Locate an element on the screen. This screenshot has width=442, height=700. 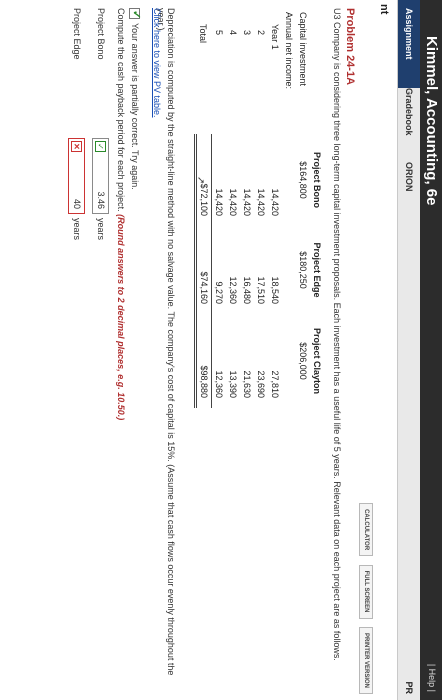
tool-buttons: CALCULATOR FULL SCREEN PRINTER VERSION is located at coordinates (368, 596).